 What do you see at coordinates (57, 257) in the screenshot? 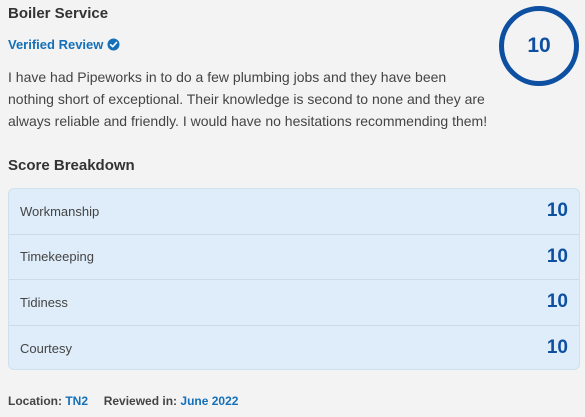
I see `breakdown-label: Timekeeping` at bounding box center [57, 257].